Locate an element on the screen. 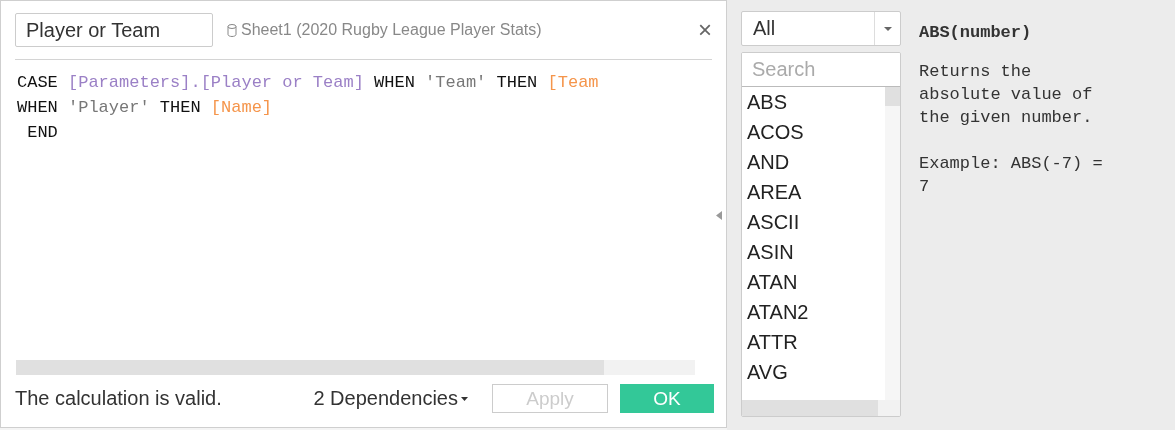  code-line: WHEN 'Player' THEN [Name] is located at coordinates (145, 108).